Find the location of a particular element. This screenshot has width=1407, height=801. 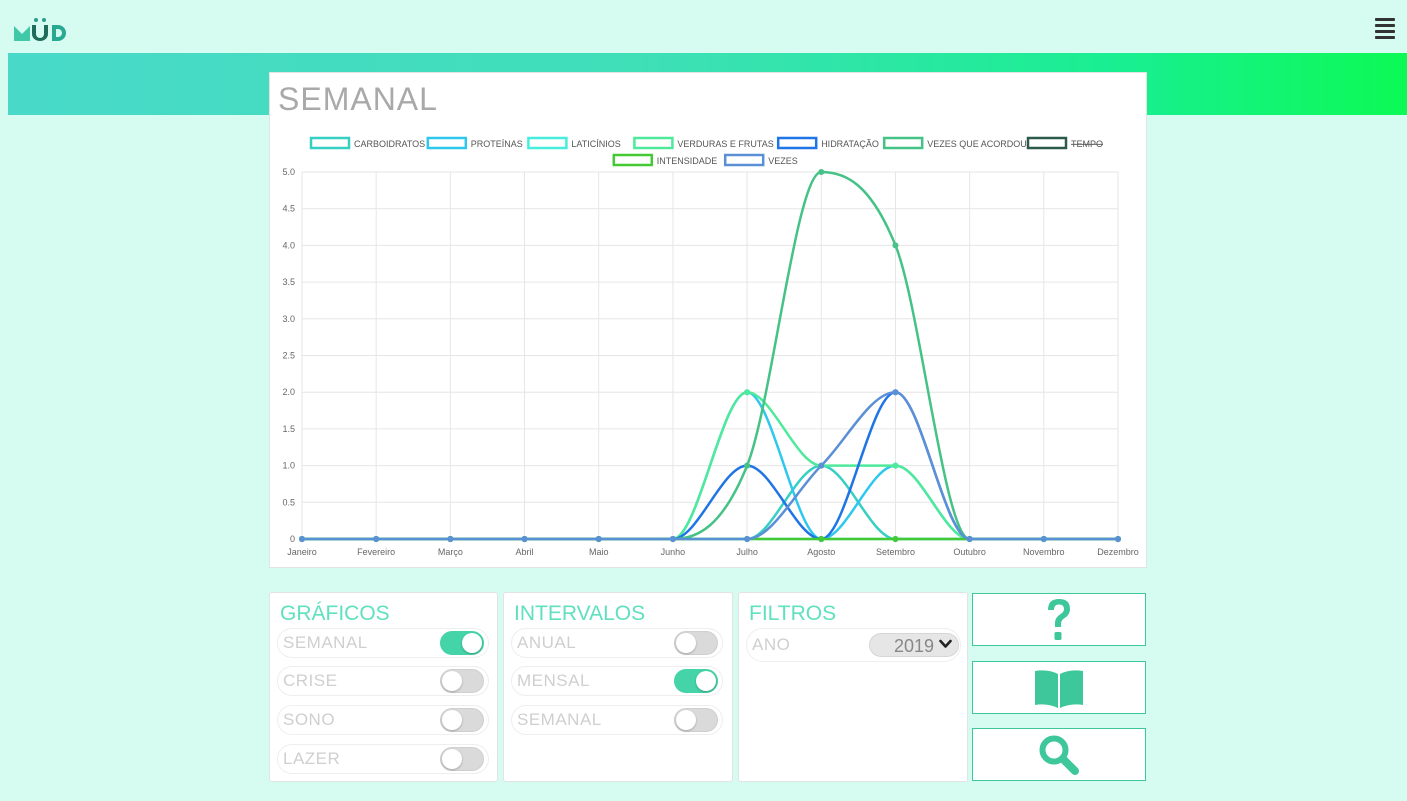

option-label: LAZER is located at coordinates (312, 758).